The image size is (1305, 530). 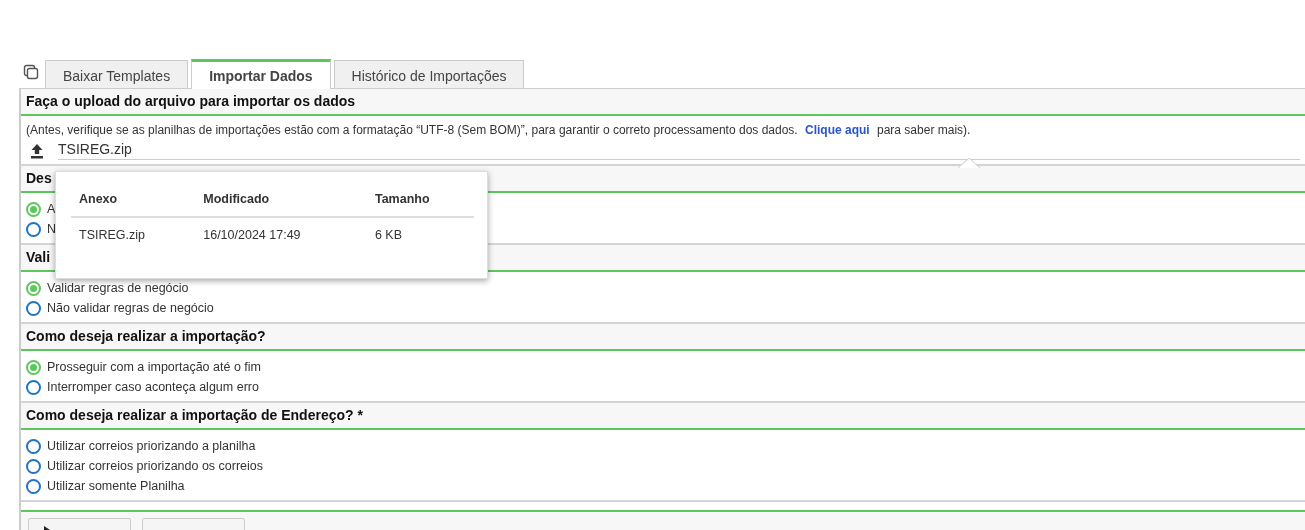 I want to click on option-label: Validar regras de negócio, so click(x=118, y=288).